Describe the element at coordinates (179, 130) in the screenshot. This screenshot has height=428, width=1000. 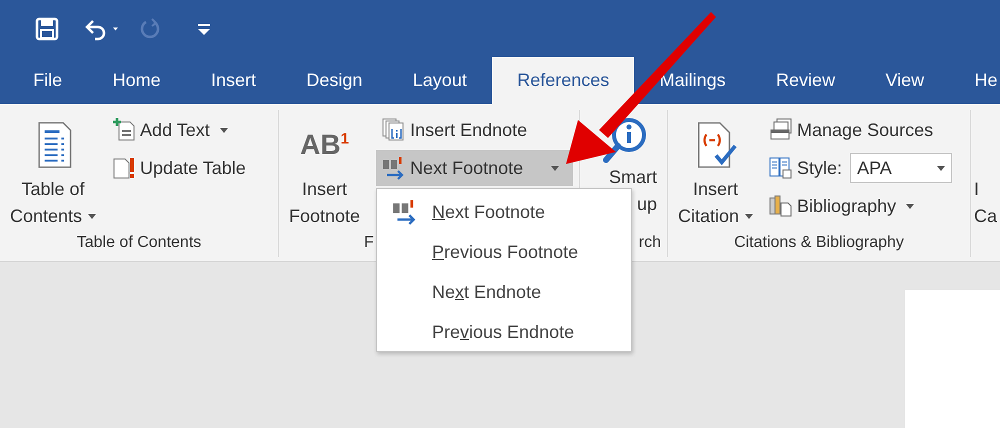
I see `ribbon-button: Add Text` at that location.